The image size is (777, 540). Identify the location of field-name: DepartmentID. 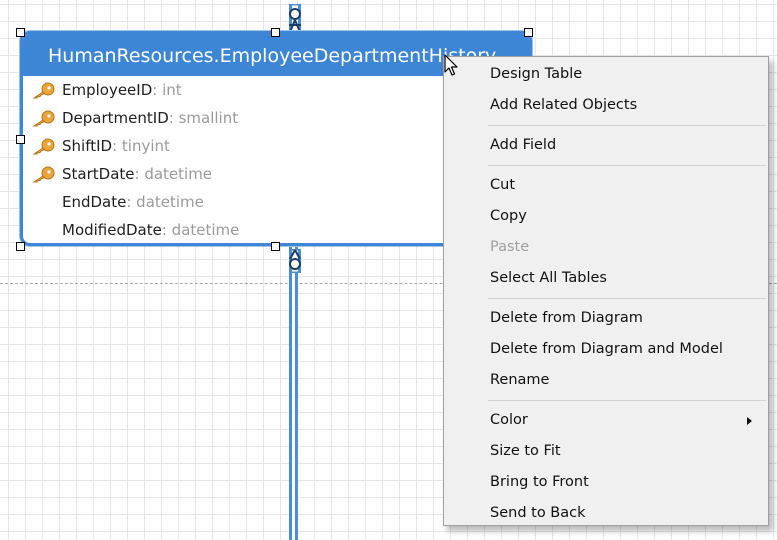
(115, 118).